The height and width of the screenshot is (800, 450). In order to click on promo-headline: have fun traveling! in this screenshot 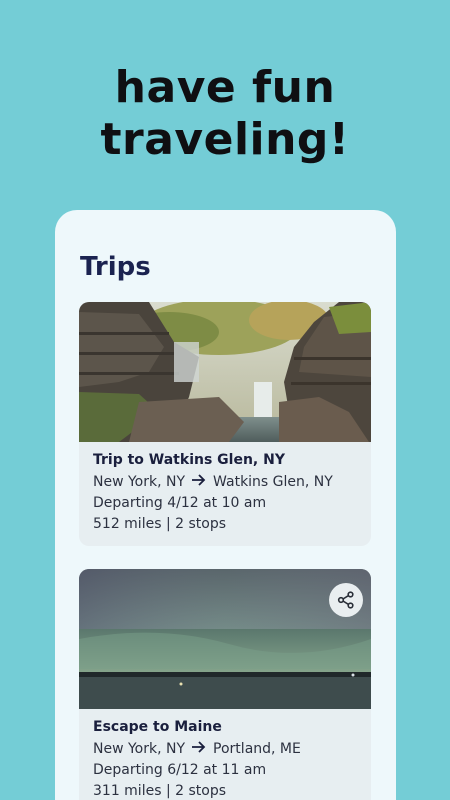, I will do `click(225, 114)`.